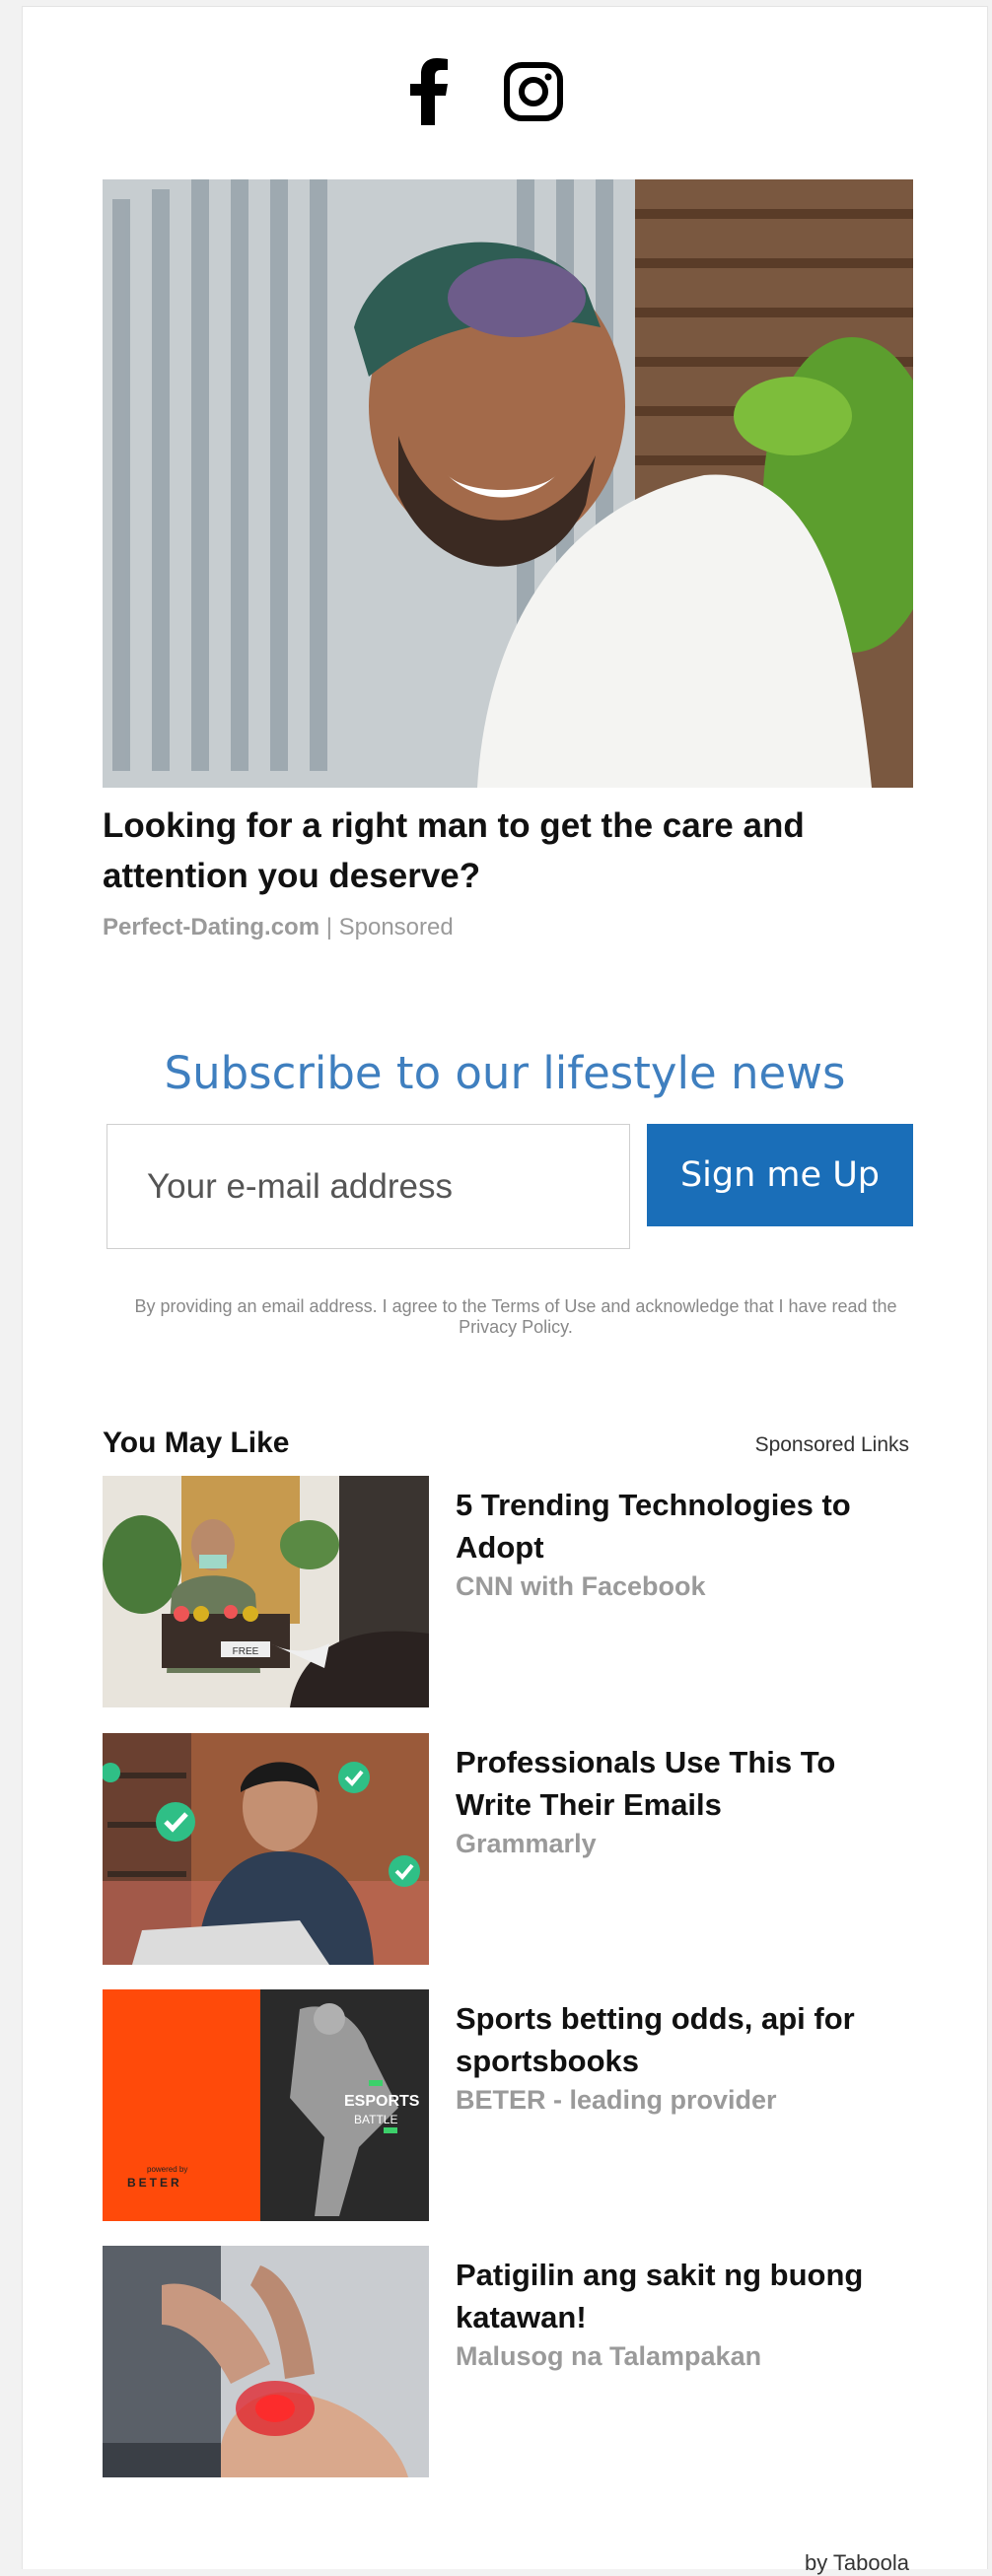  Describe the element at coordinates (687, 2296) in the screenshot. I see `recommendation-title: Patigilin ang sakit ng buong katawan!` at that location.